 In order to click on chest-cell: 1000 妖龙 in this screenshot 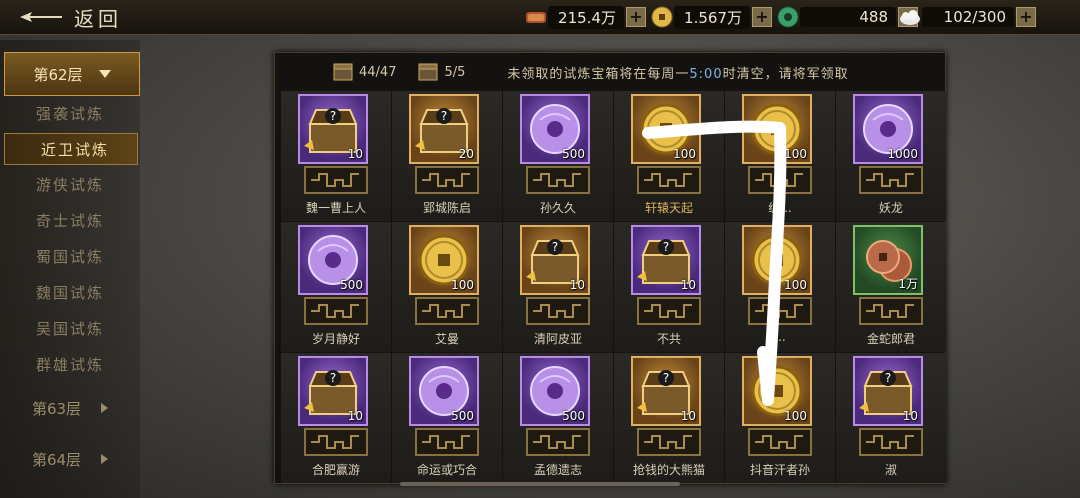, I will do `click(891, 156)`.